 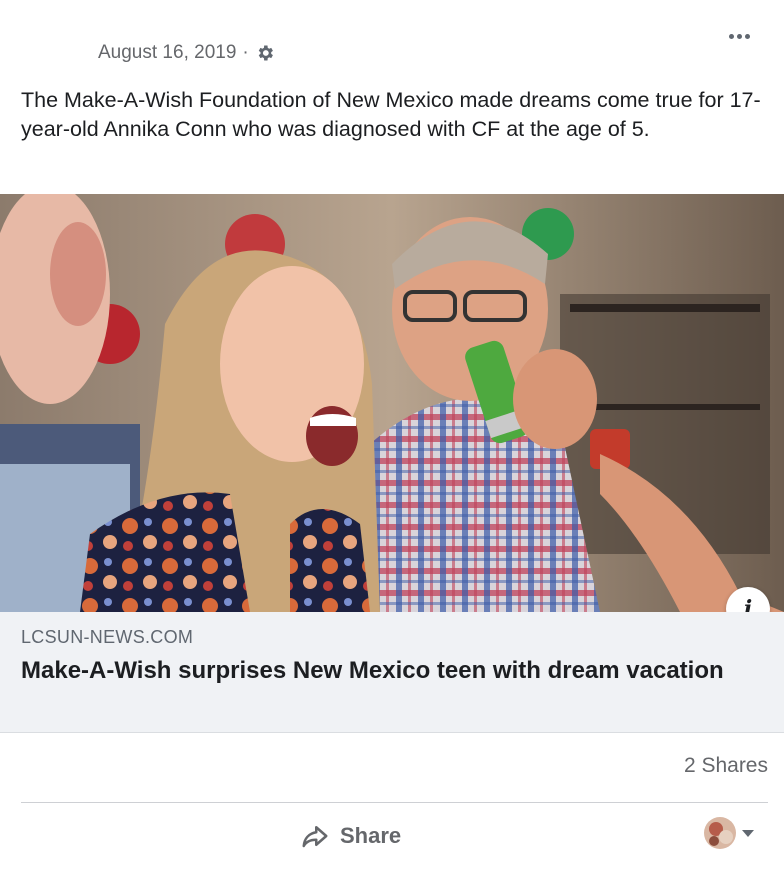 What do you see at coordinates (107, 637) in the screenshot?
I see `link-domain: LCSUN-NEWS.COM` at bounding box center [107, 637].